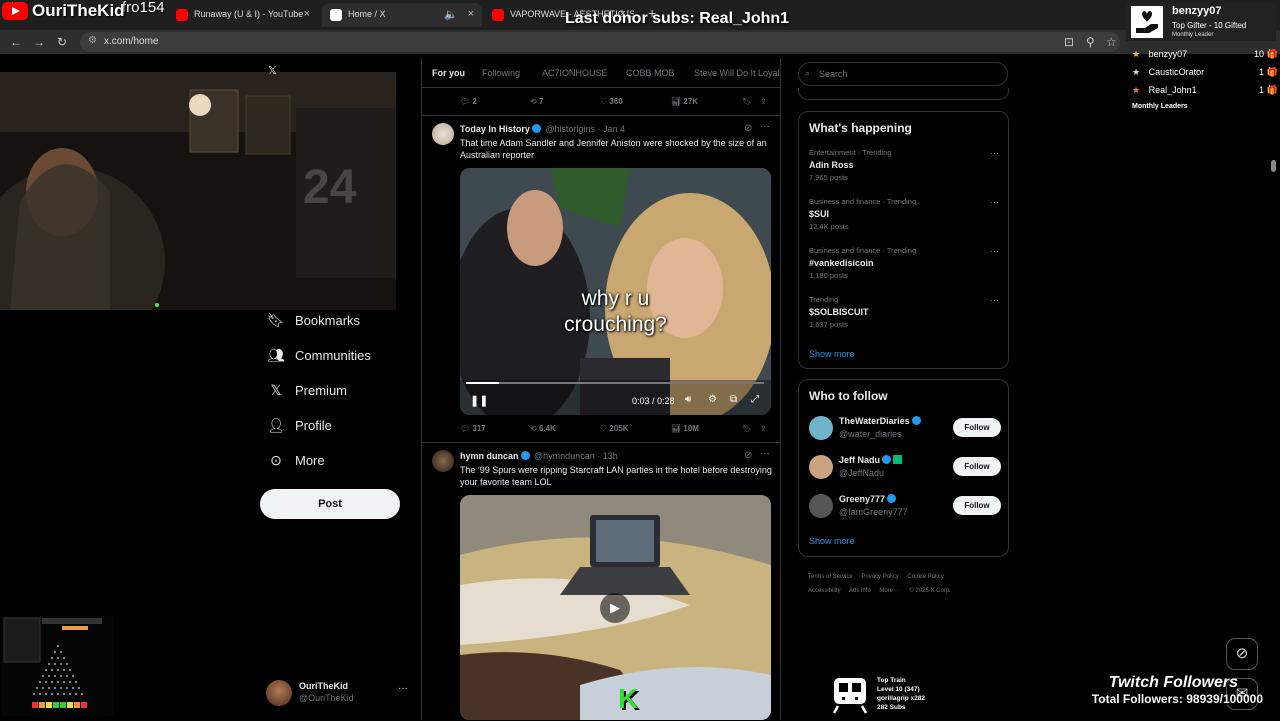 Image resolution: width=1280 pixels, height=721 pixels. What do you see at coordinates (448, 73) in the screenshot?
I see `tab-for-you: For you` at bounding box center [448, 73].